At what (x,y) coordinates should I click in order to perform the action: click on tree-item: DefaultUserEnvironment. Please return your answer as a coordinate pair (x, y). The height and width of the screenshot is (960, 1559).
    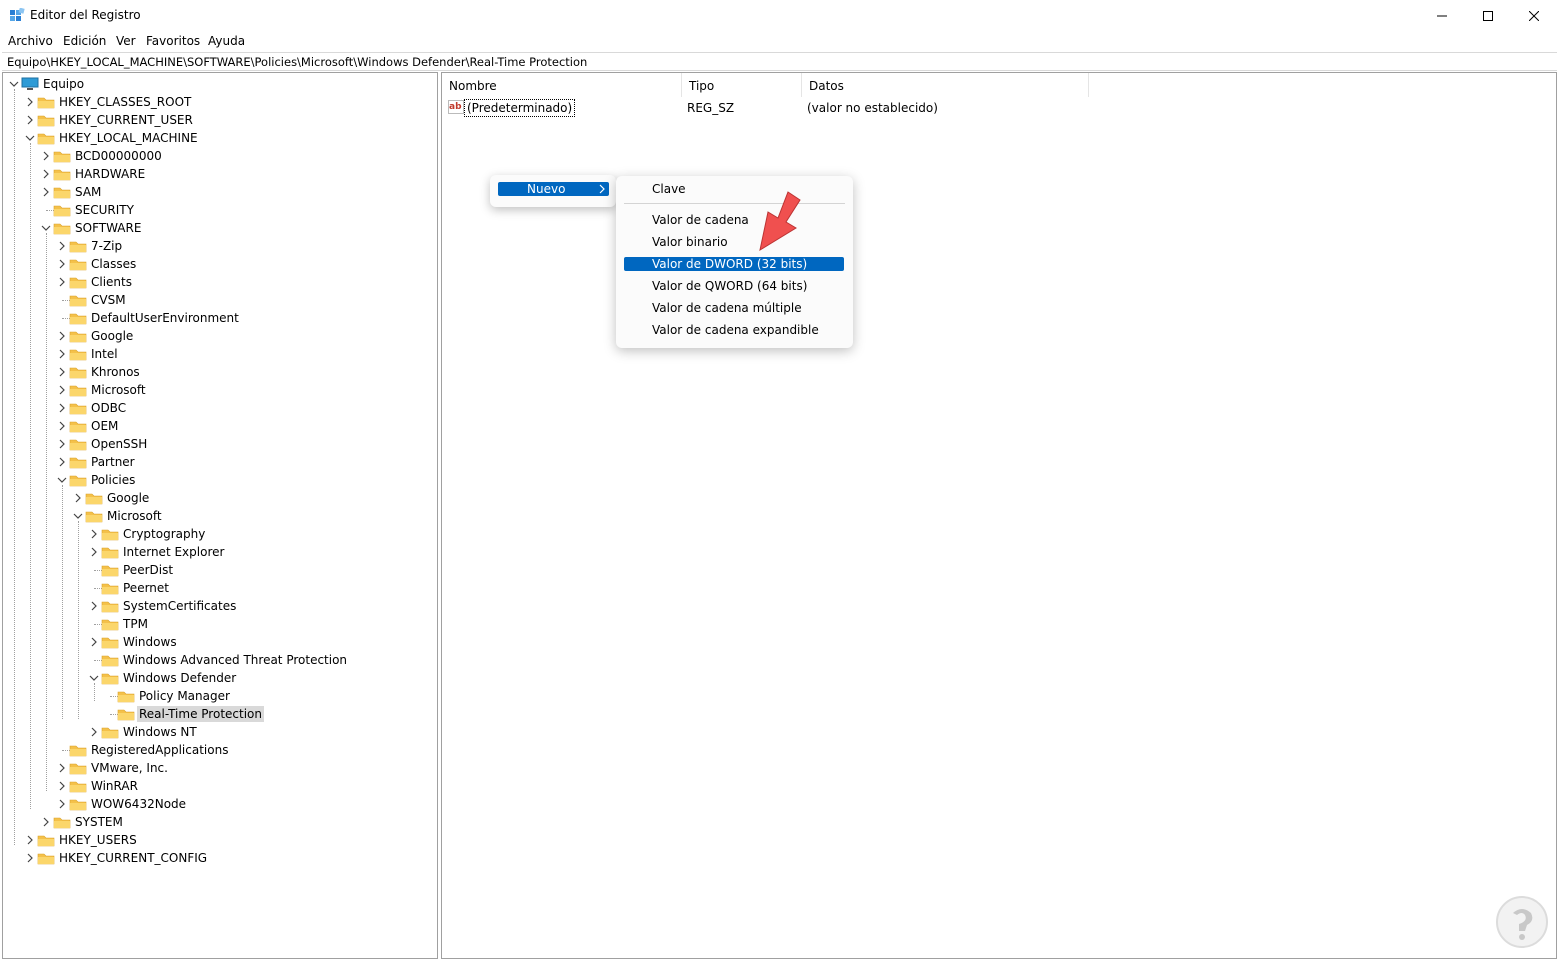
    Looking at the image, I should click on (220, 318).